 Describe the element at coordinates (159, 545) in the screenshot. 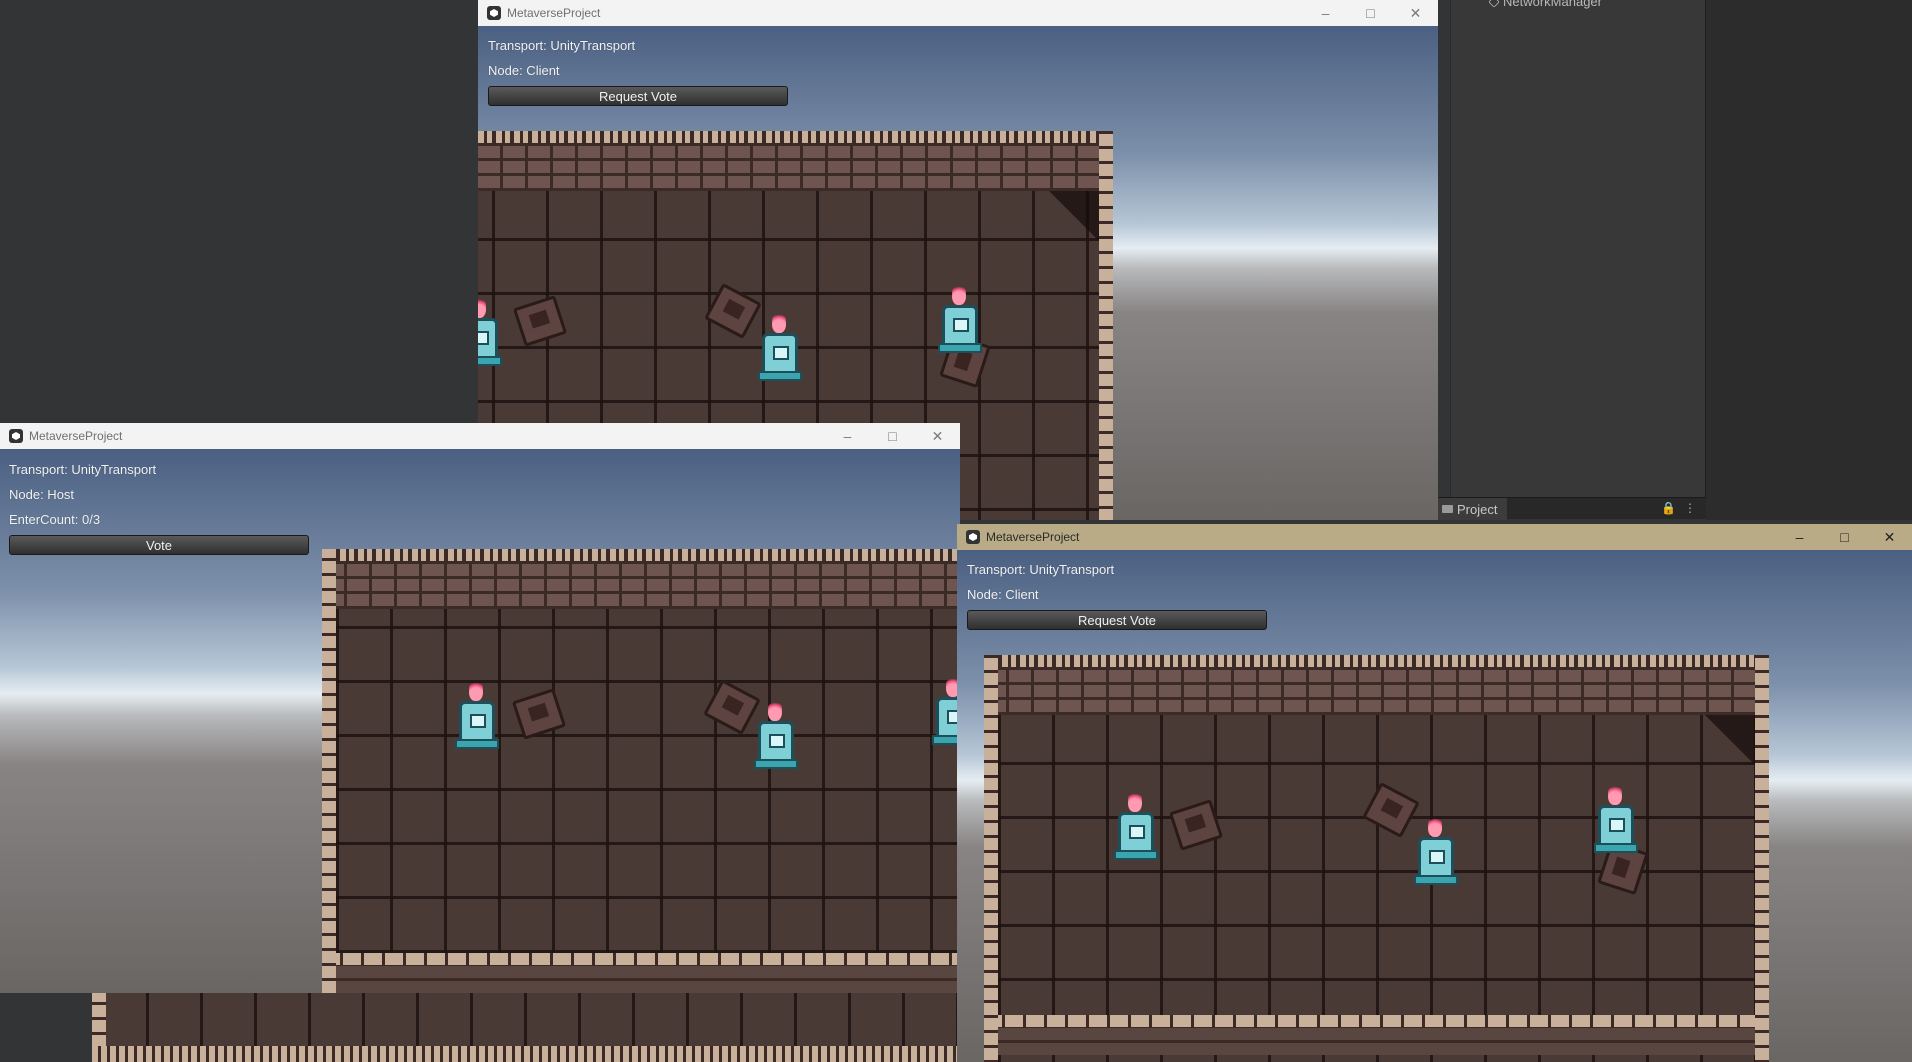

I see `vote-button: Vote` at that location.